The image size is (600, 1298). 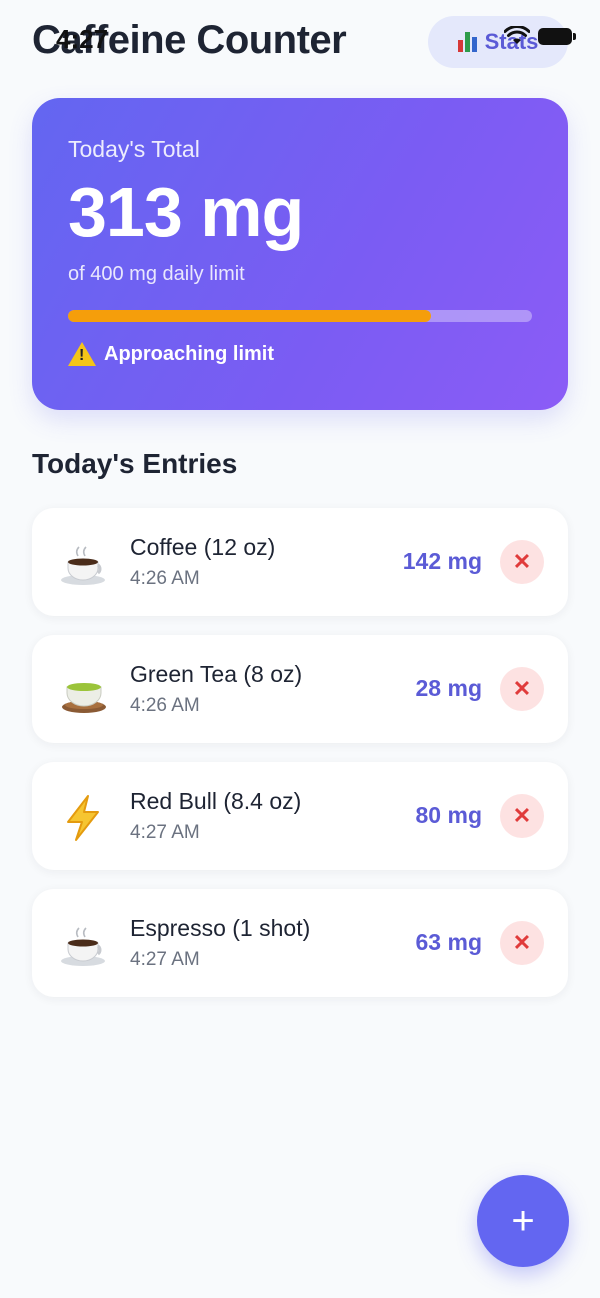 I want to click on stats-button-label: Stats, so click(x=511, y=41).